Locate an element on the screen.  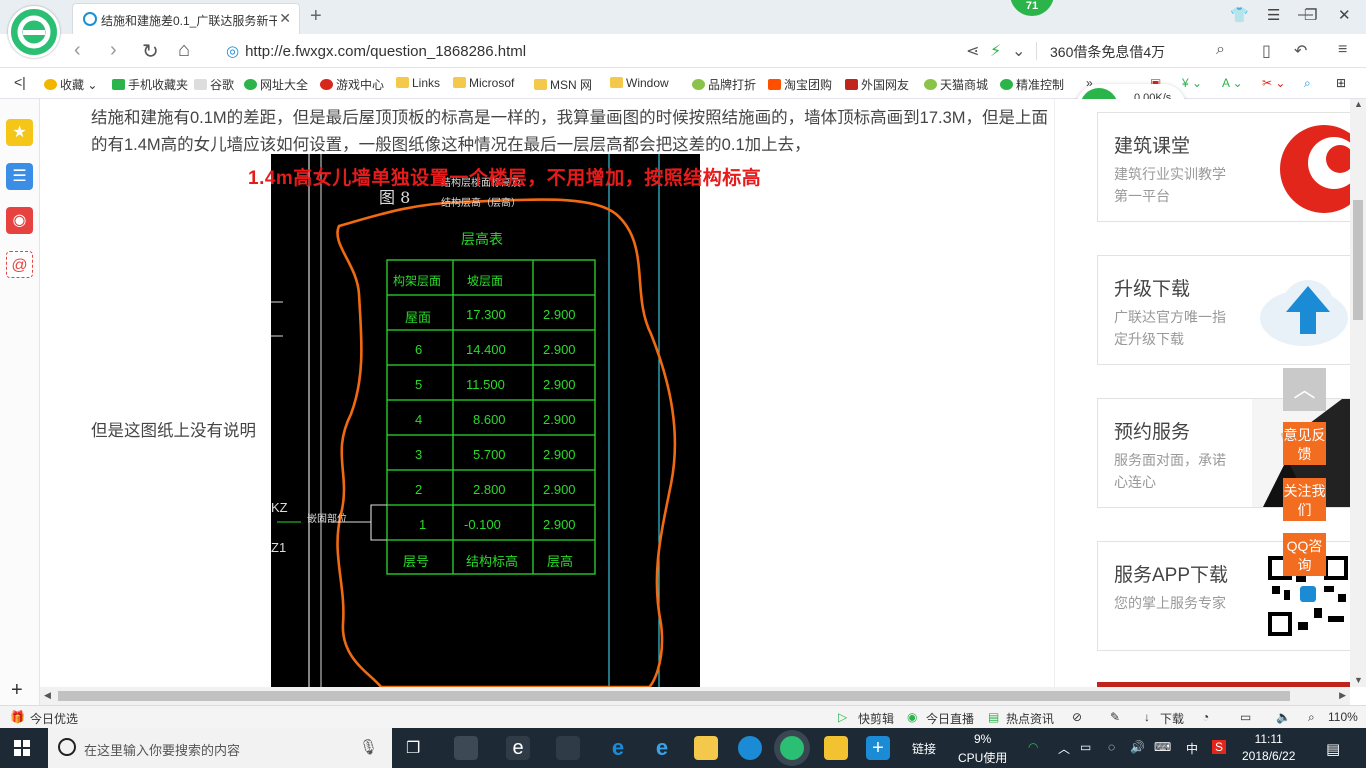
status-item-download: 下载 is located at coordinates (1172, 718).